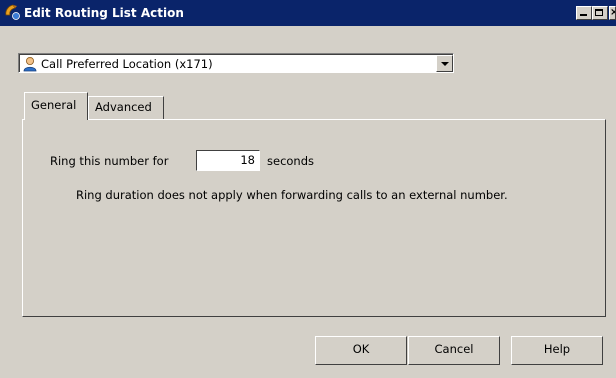 The width and height of the screenshot is (616, 378). What do you see at coordinates (308, 13) in the screenshot?
I see `title-bar: Edit Routing List Action ×` at bounding box center [308, 13].